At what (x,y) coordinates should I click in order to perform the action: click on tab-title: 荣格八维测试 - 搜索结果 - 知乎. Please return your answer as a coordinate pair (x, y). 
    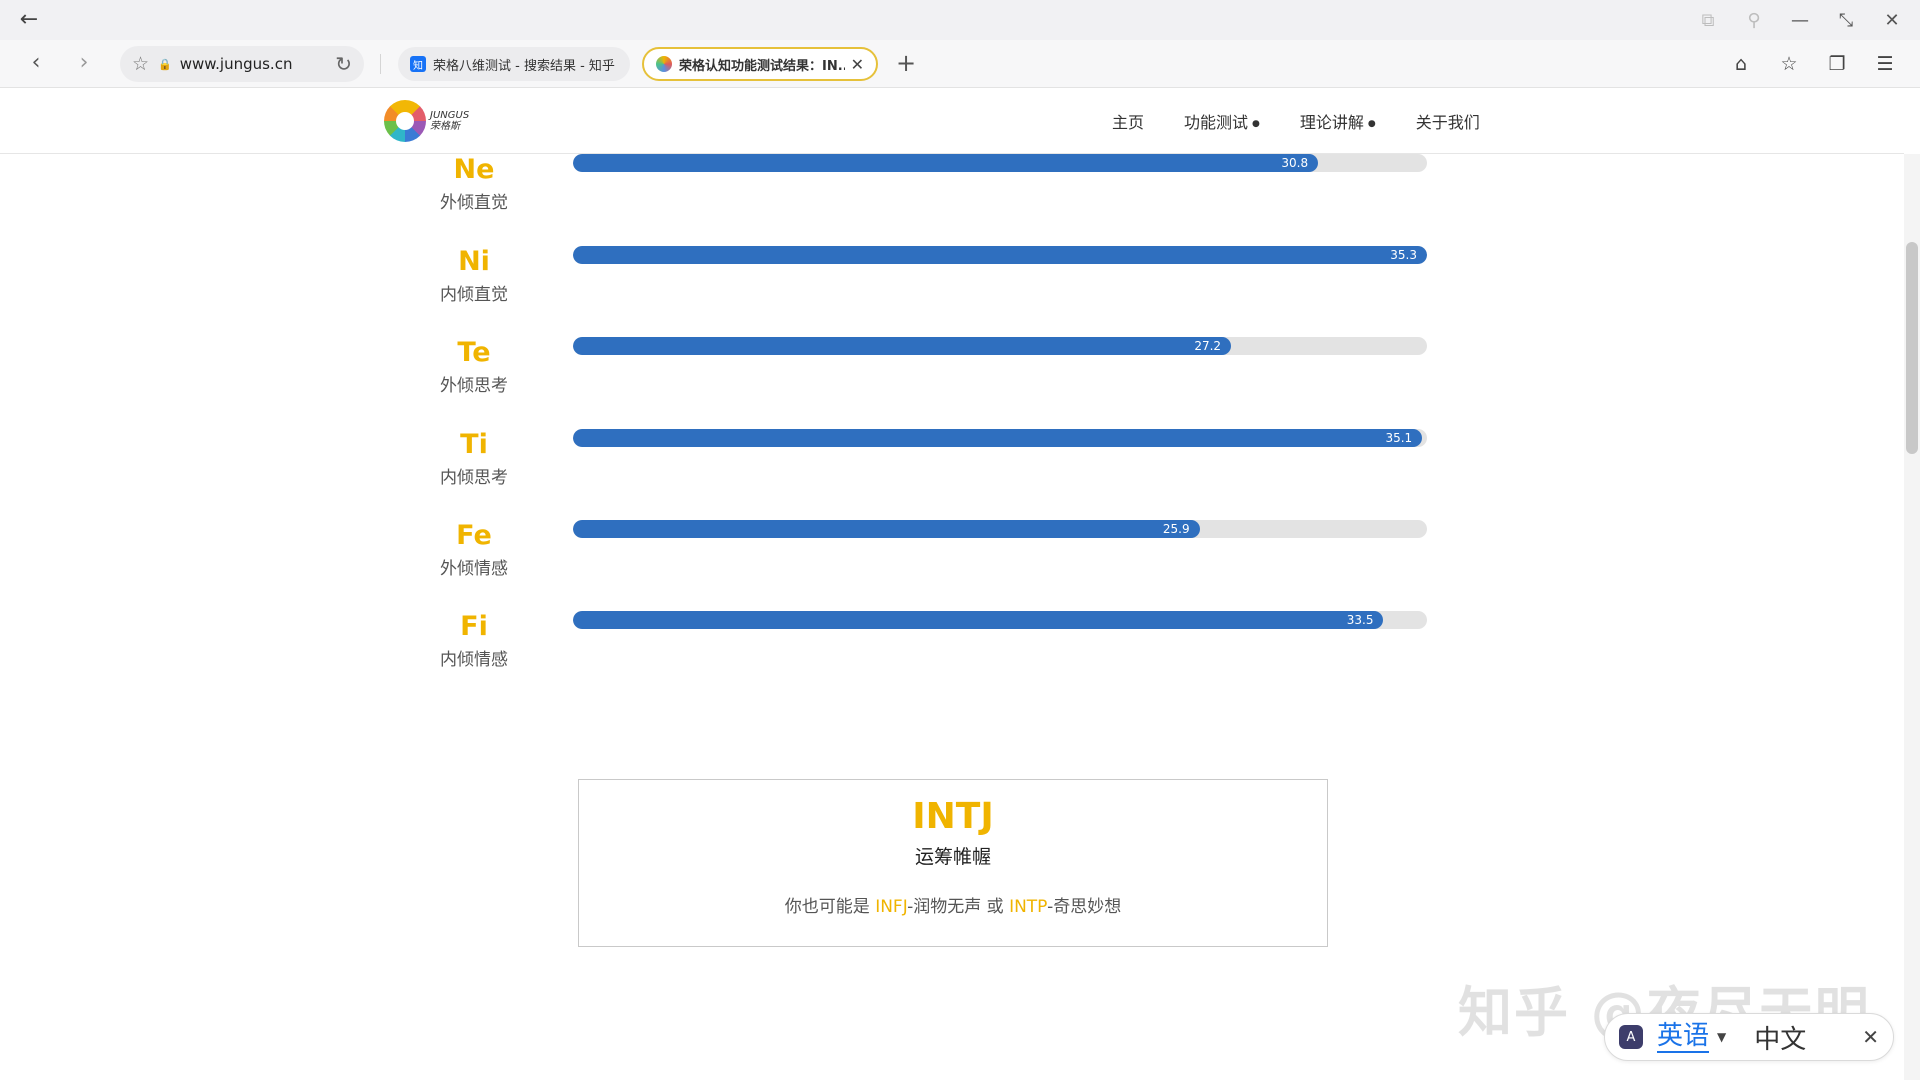
    Looking at the image, I should click on (524, 66).